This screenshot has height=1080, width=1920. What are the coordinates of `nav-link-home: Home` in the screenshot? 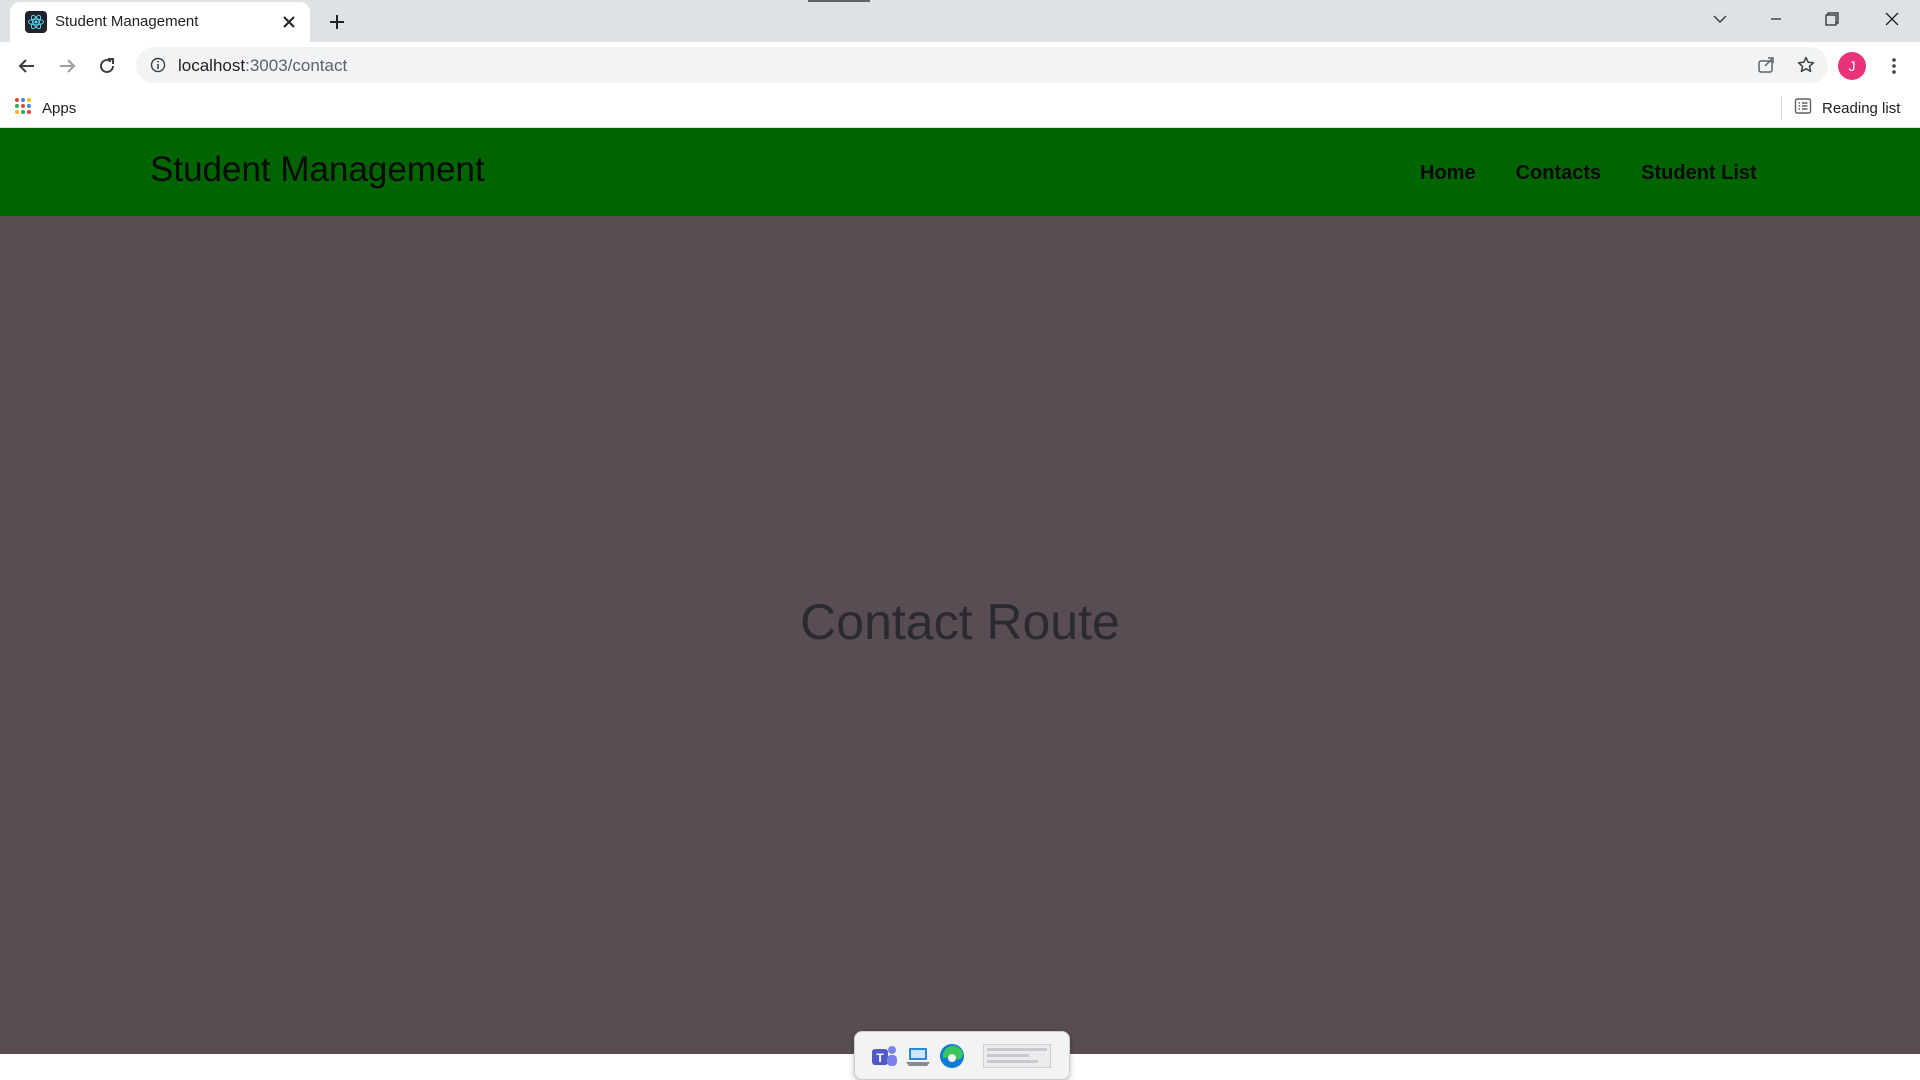 It's located at (1448, 173).